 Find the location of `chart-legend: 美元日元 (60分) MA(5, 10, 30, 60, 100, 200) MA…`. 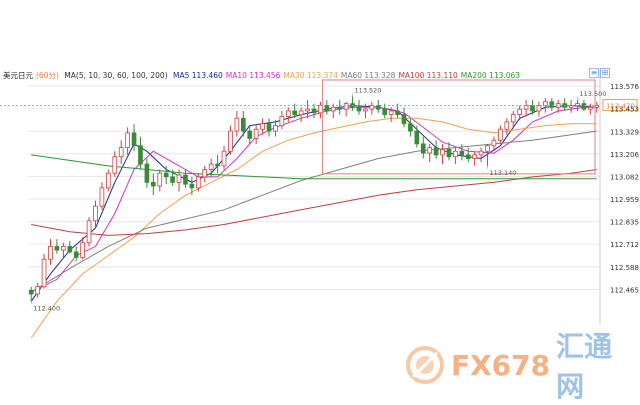

chart-legend: 美元日元 (60分) MA(5, 10, 30, 60, 100, 200) MA… is located at coordinates (264, 75).